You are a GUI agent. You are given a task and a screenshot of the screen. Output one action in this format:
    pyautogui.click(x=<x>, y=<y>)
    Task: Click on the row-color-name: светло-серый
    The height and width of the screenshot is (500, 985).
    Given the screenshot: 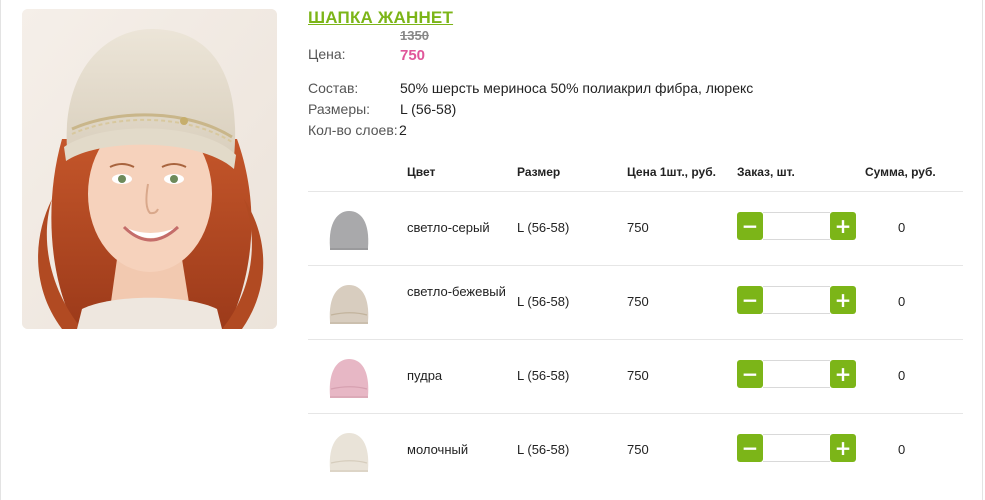 What is the action you would take?
    pyautogui.click(x=448, y=227)
    